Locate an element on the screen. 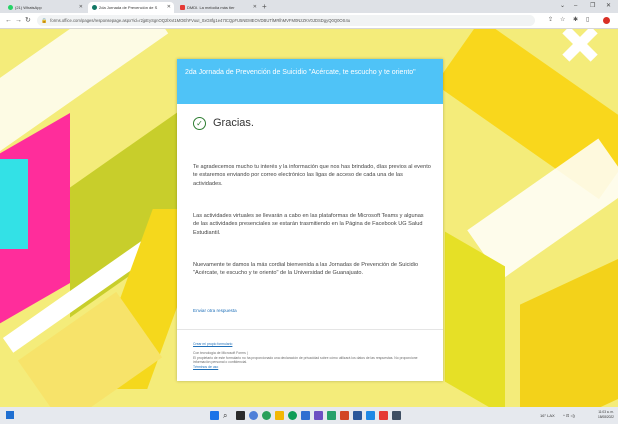  task-view-icon is located at coordinates (240, 415).